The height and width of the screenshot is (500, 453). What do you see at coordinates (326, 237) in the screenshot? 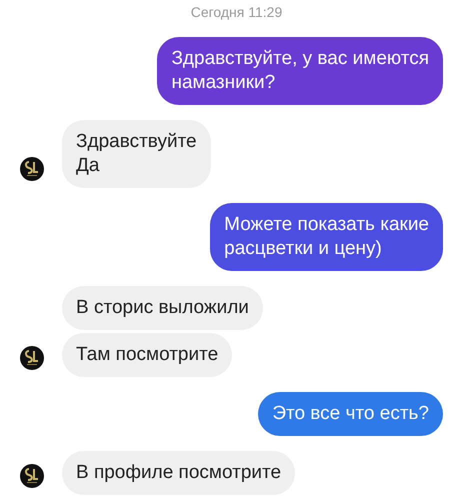
I see `message-bubble: Можете показать какие расцветки и цену)` at bounding box center [326, 237].